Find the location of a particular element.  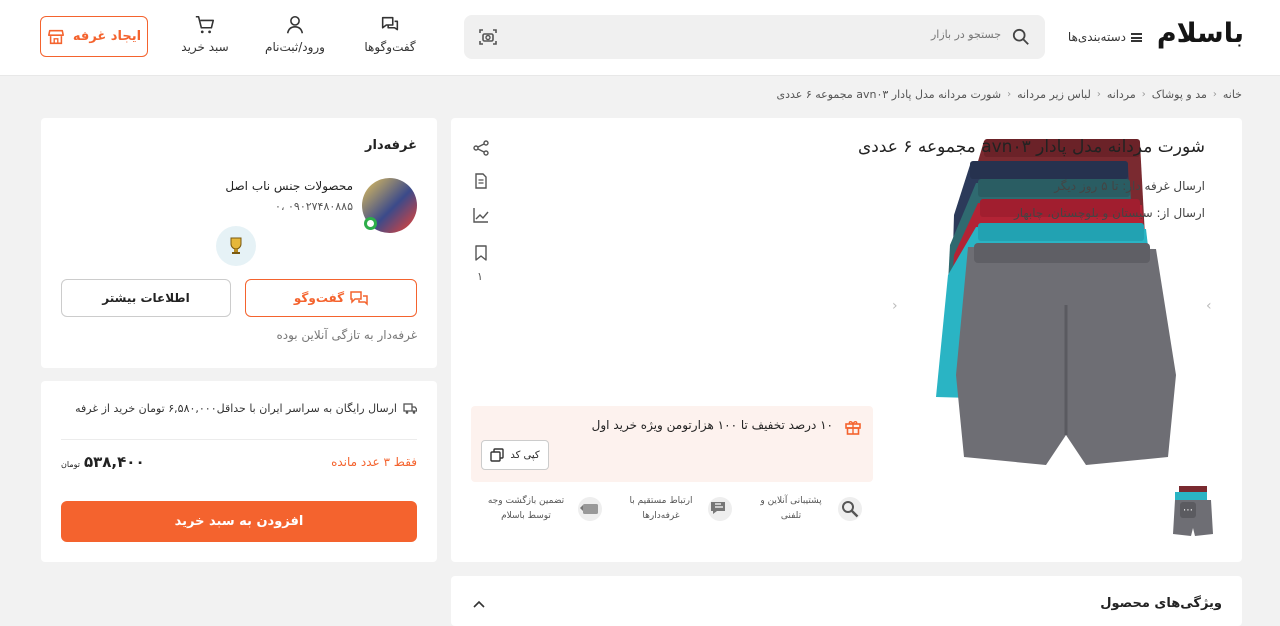

support-icon is located at coordinates (850, 509).